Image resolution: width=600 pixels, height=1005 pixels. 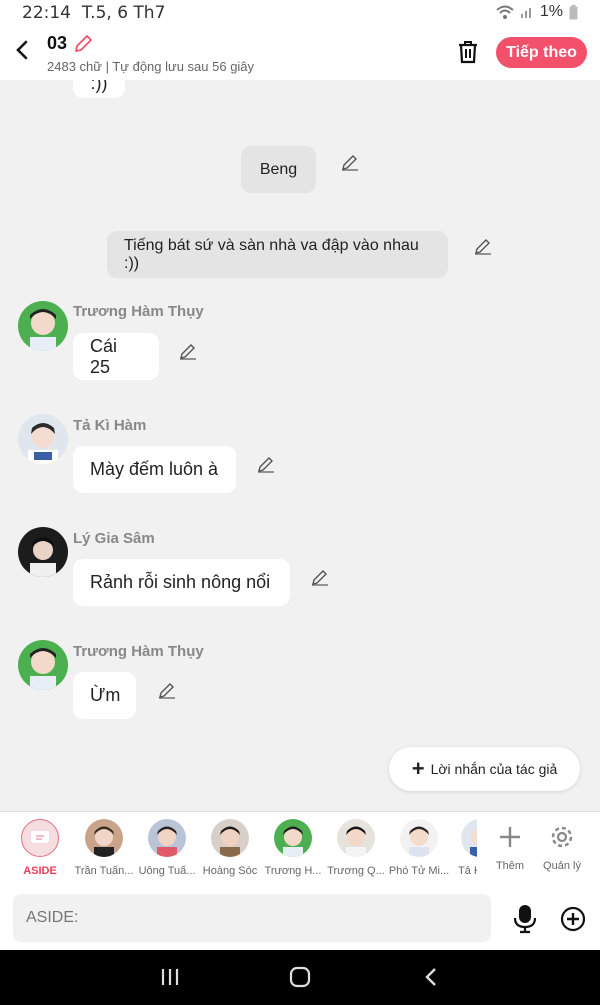 I want to click on manage-characters-button: Quản lý, so click(x=562, y=846).